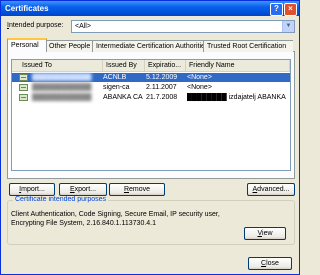  Describe the element at coordinates (162, 77) in the screenshot. I see `expiration-cell: 5.12.2009` at that location.